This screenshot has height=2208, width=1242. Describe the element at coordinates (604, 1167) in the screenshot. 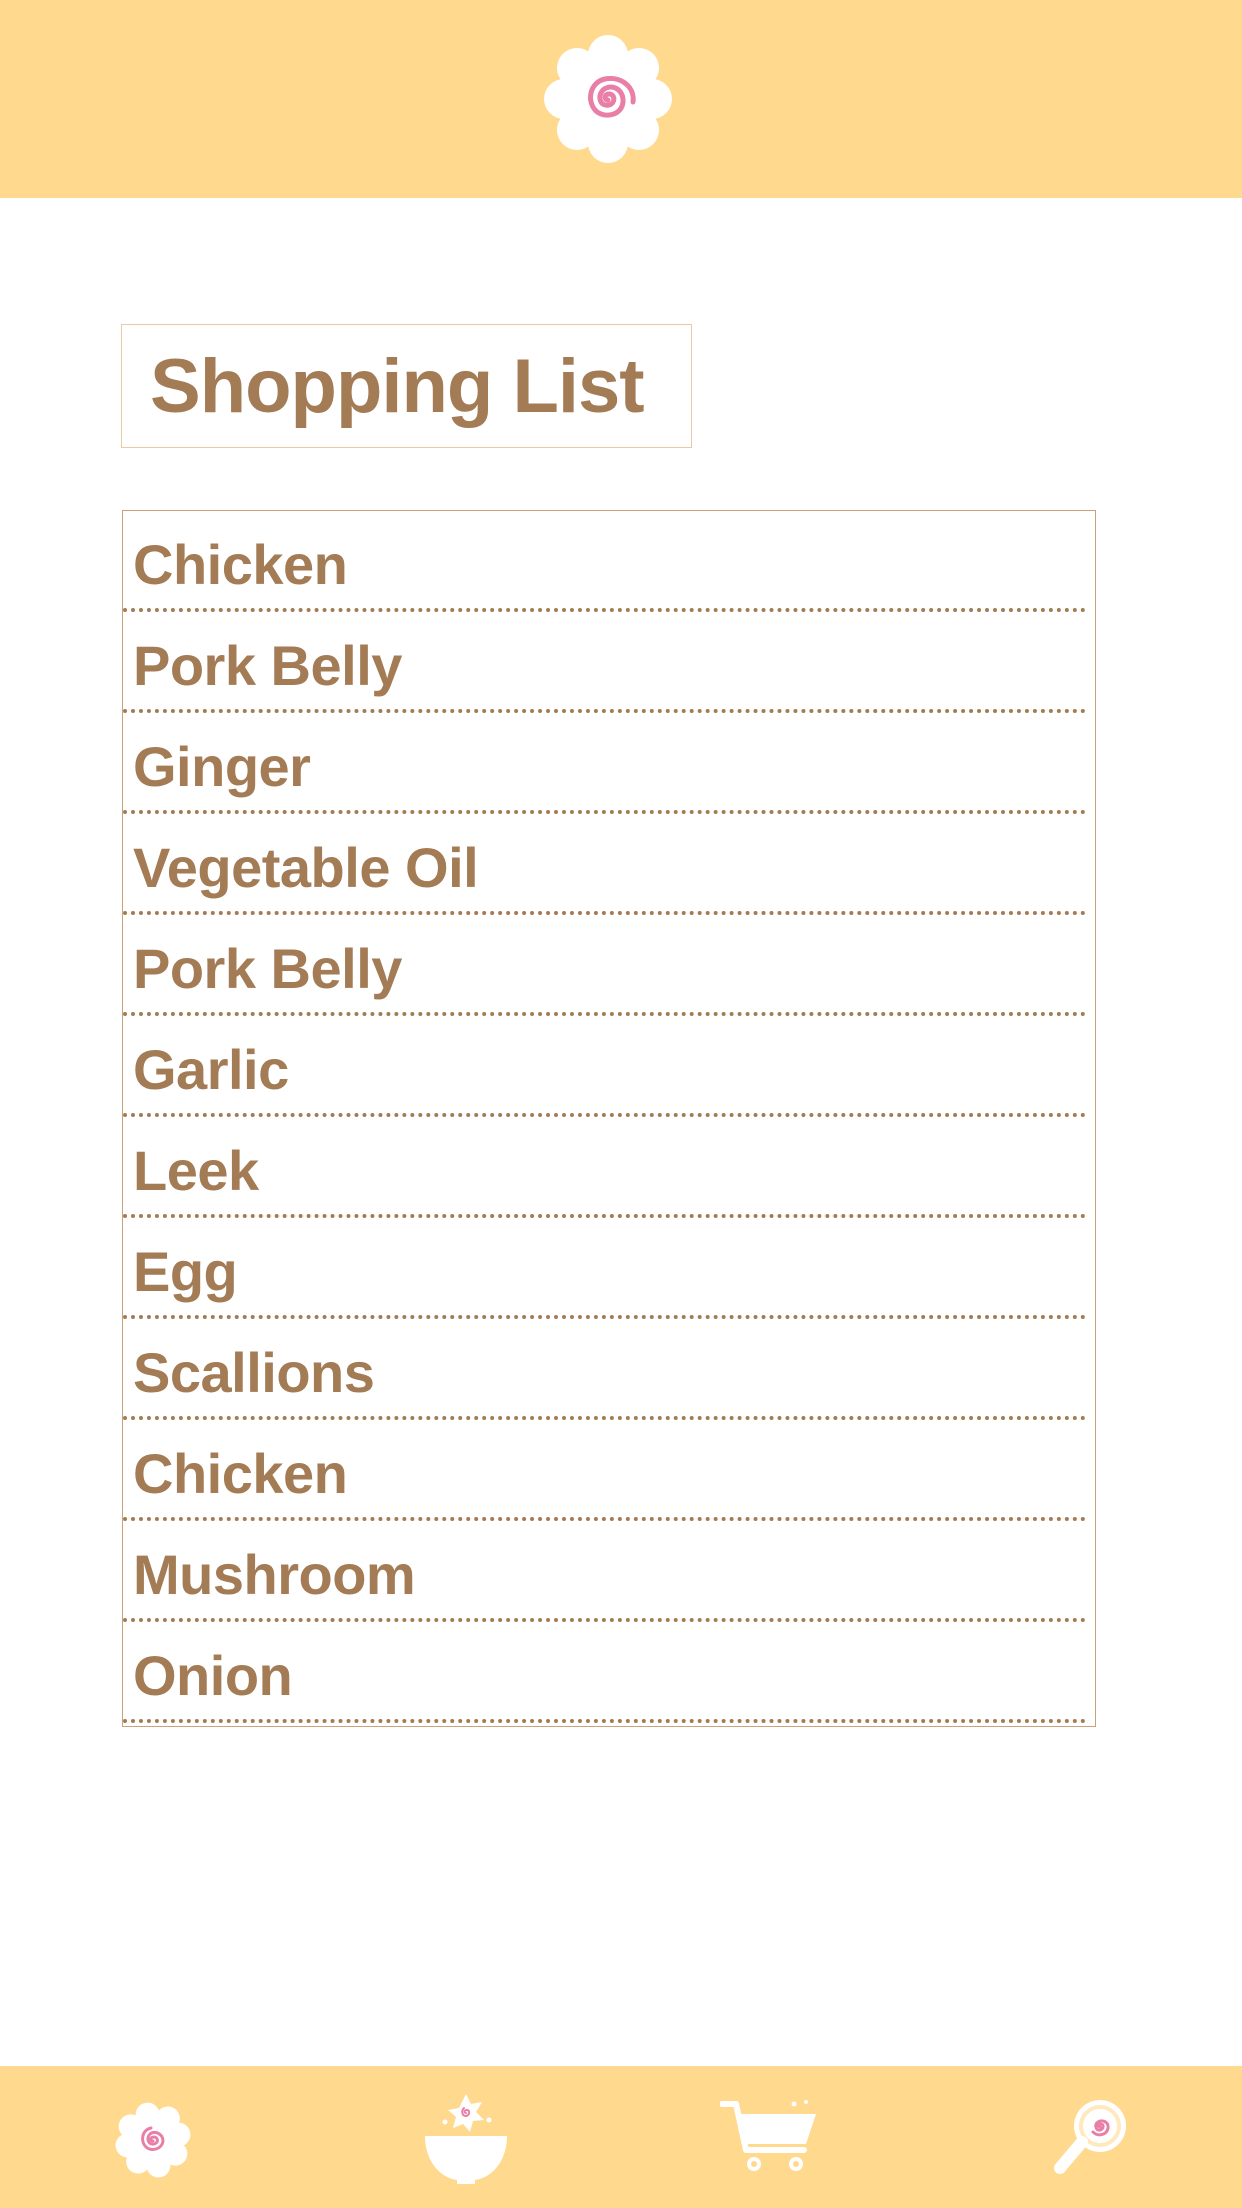

I see `list-item: Leek` at that location.